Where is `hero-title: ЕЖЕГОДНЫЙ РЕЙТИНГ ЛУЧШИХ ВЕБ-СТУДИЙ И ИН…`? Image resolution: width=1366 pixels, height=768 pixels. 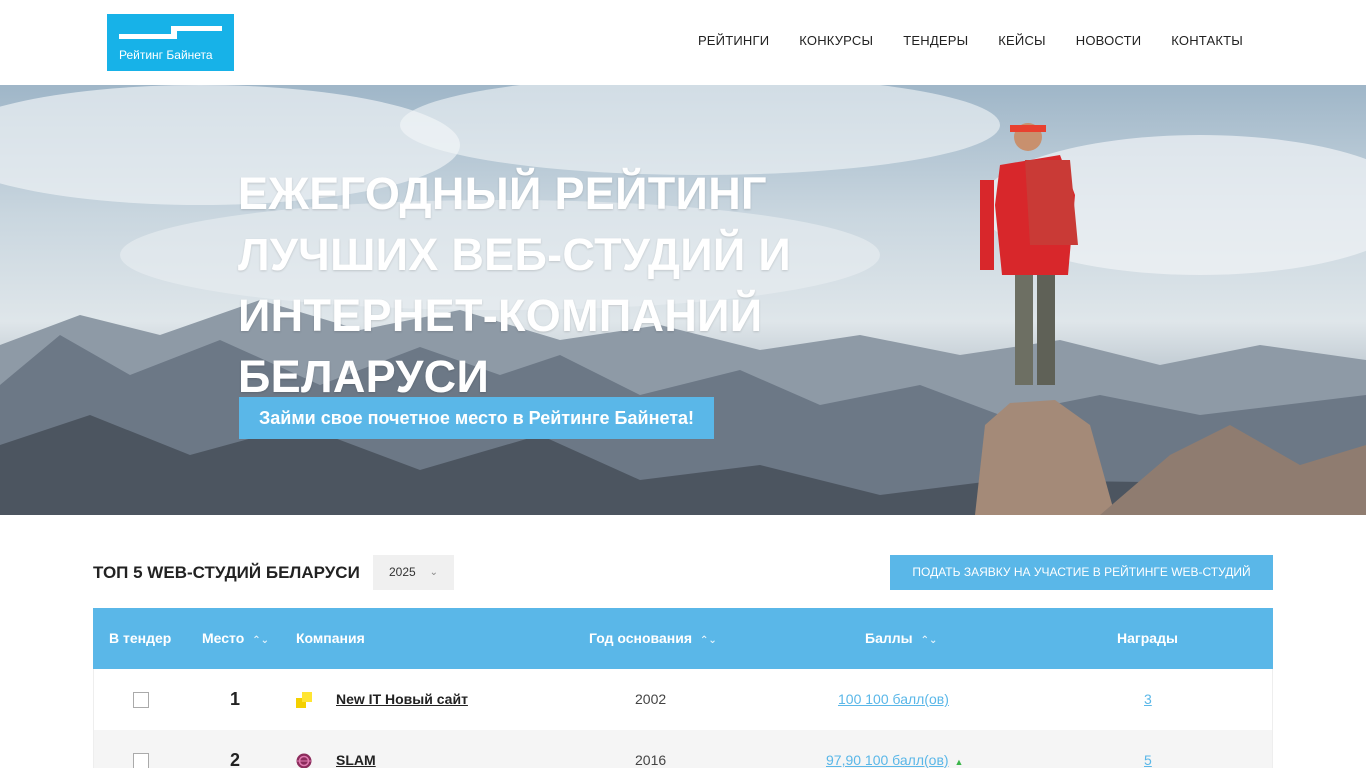 hero-title: ЕЖЕГОДНЫЙ РЕЙТИНГ ЛУЧШИХ ВЕБ-СТУДИЙ И ИН… is located at coordinates (538, 285).